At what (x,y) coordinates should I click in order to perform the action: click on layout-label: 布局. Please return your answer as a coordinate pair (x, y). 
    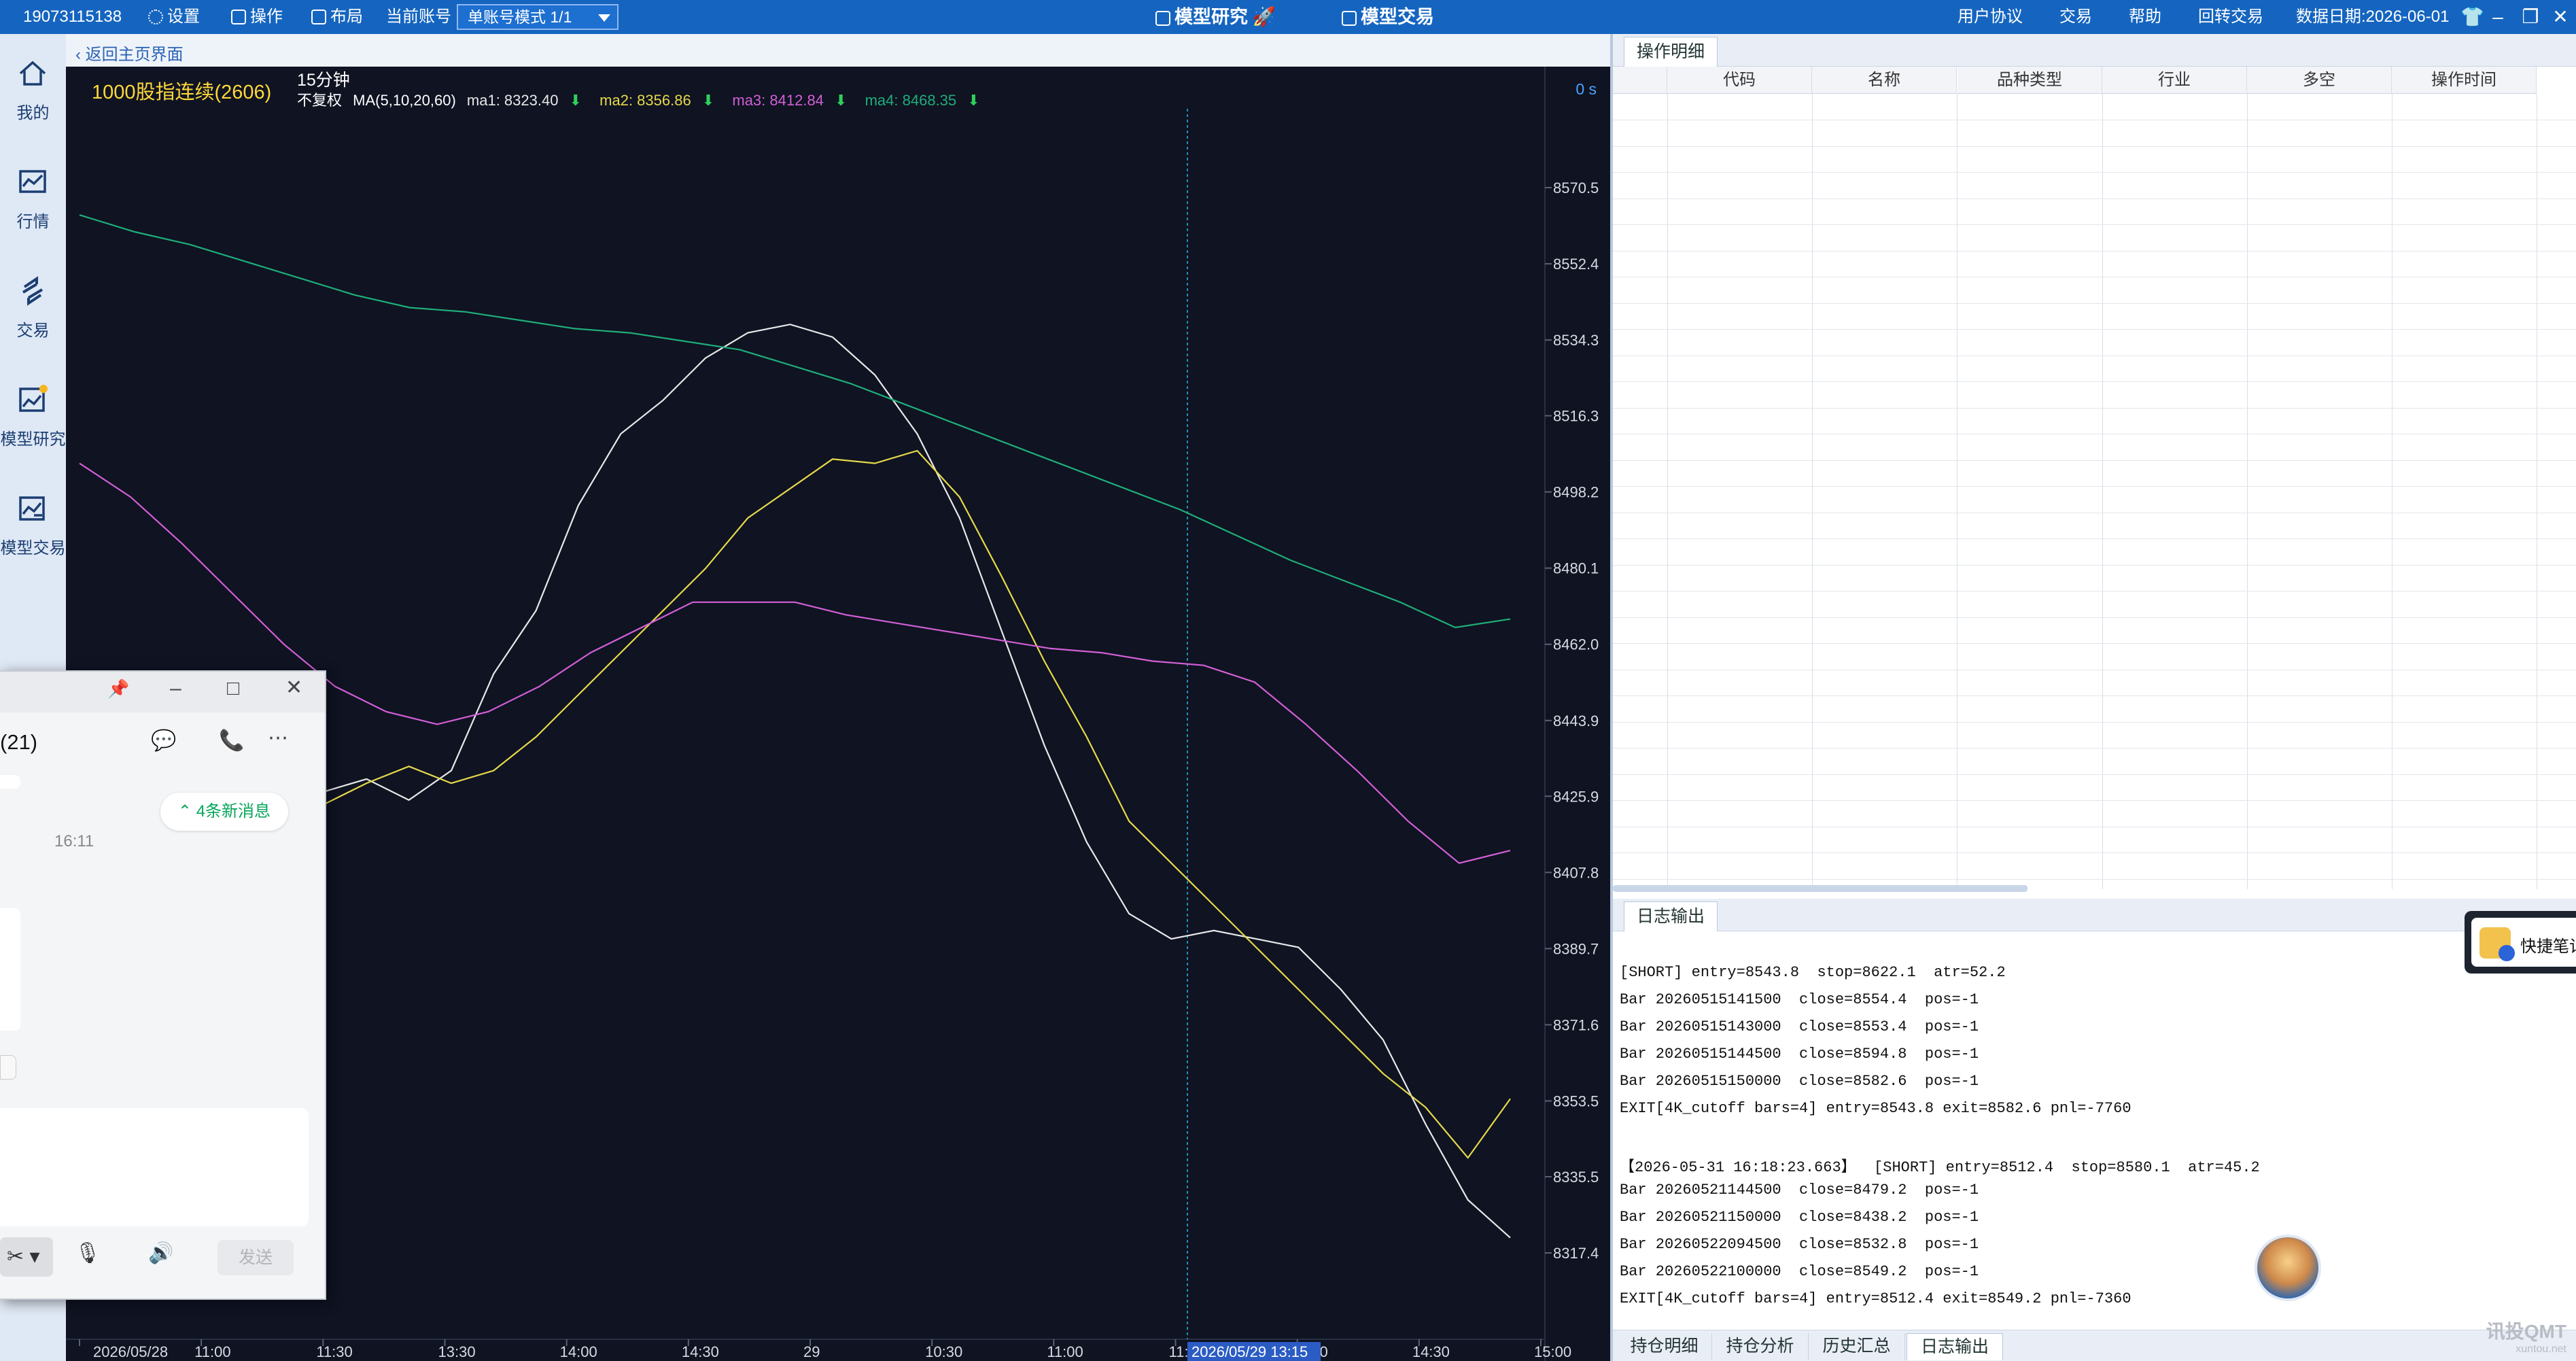
    Looking at the image, I should click on (346, 16).